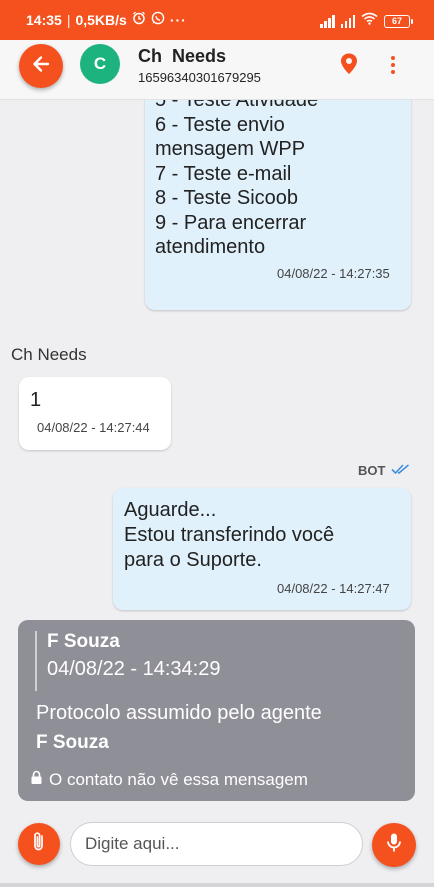 The height and width of the screenshot is (887, 434). I want to click on bot-label: BOT, so click(384, 470).